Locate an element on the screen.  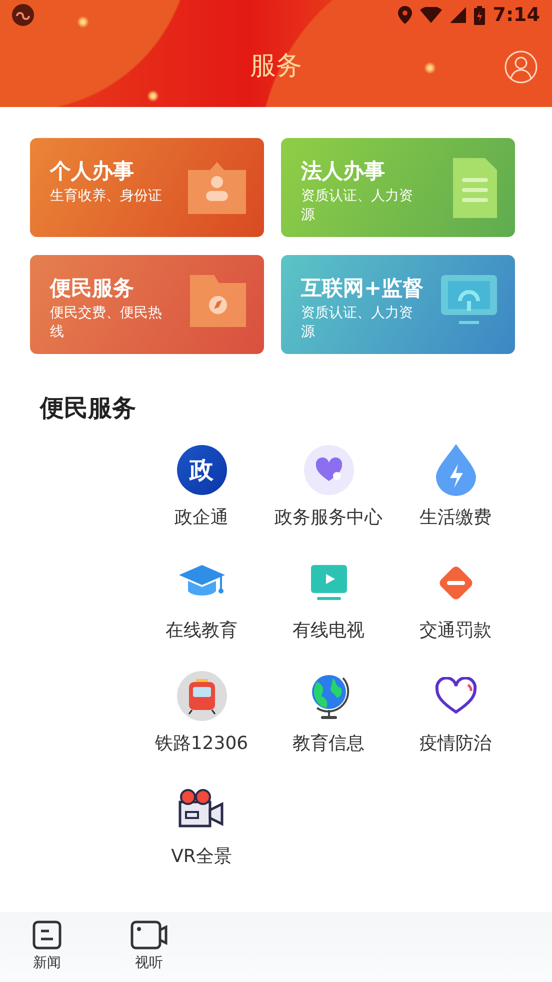
service-label: 铁路12306 is located at coordinates (201, 743).